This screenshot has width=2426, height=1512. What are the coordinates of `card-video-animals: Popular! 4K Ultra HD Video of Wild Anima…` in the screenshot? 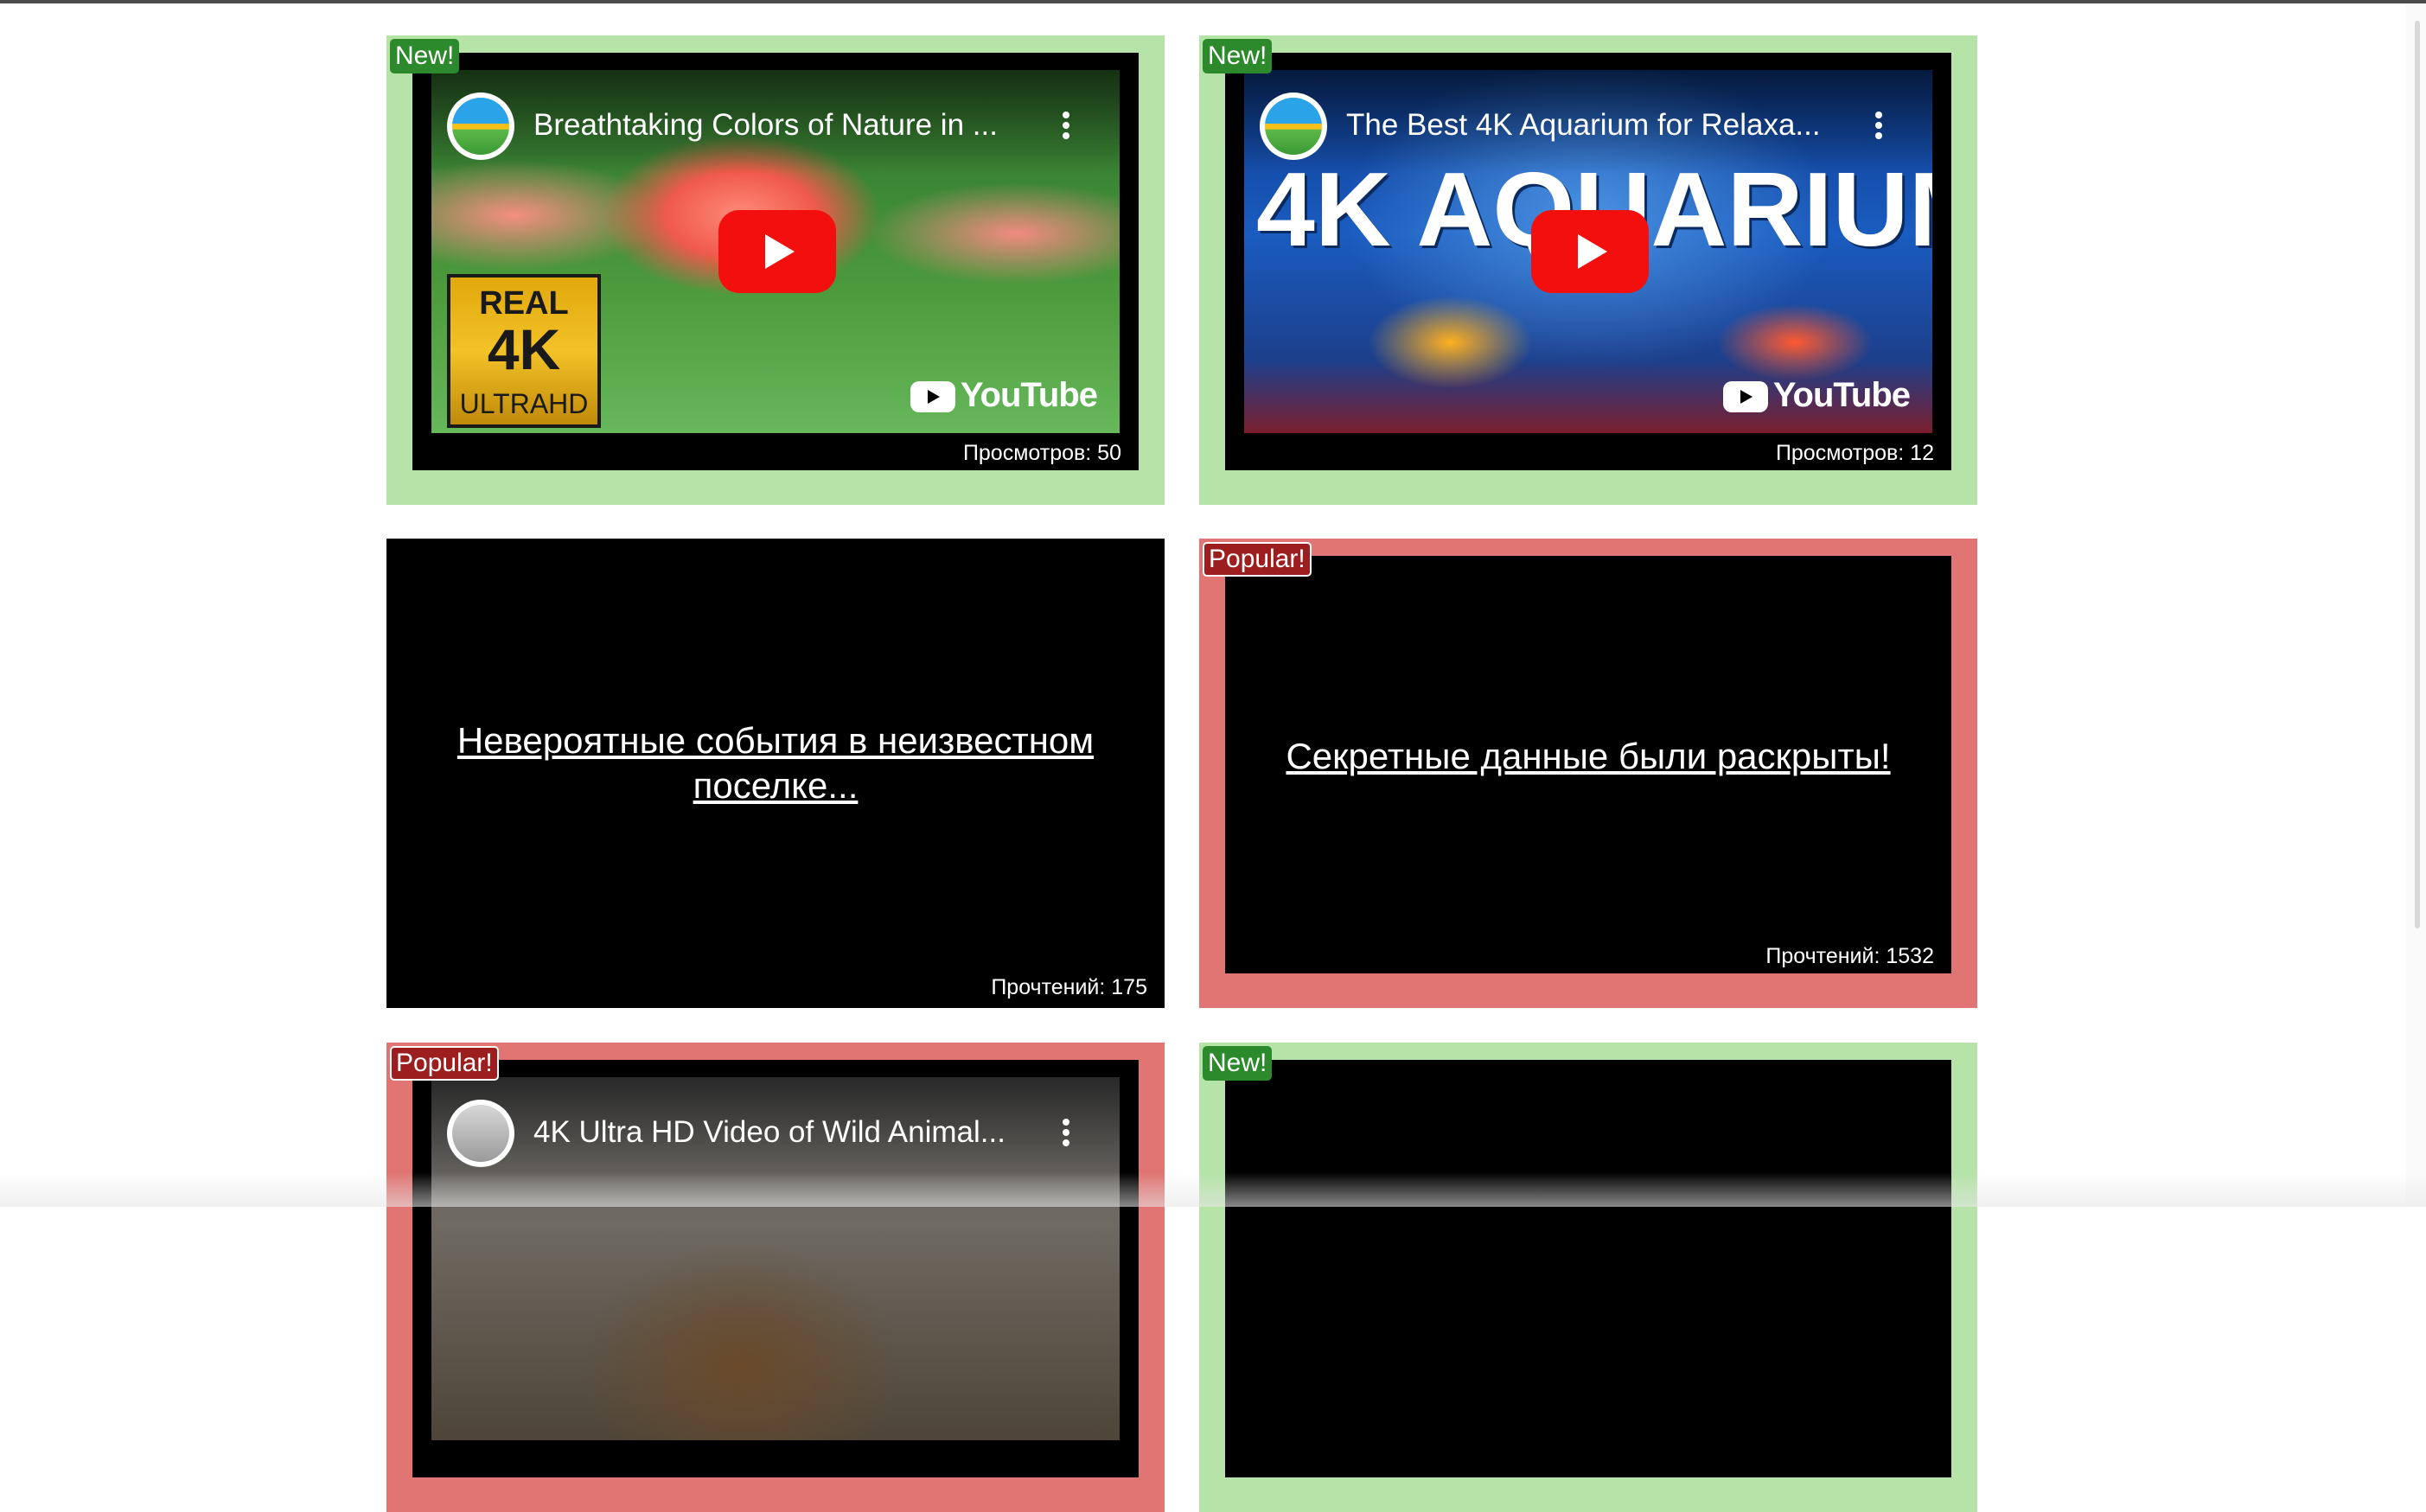 It's located at (775, 1277).